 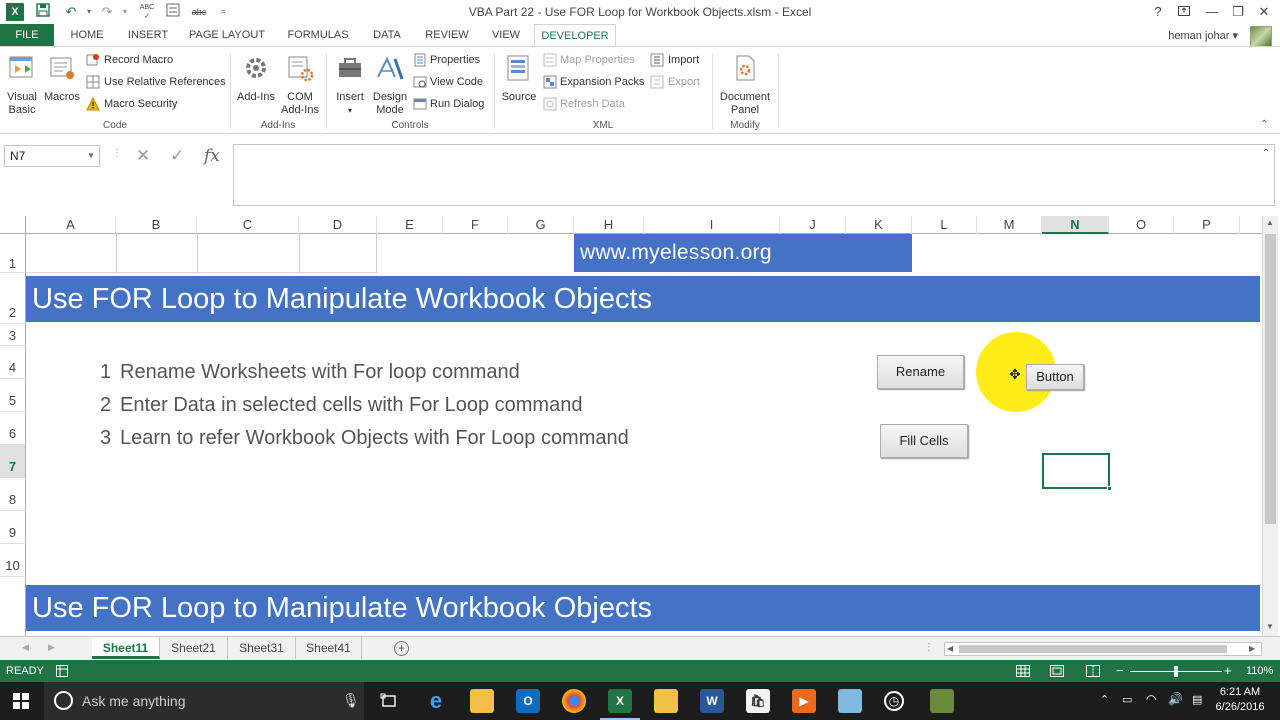 What do you see at coordinates (712, 701) in the screenshot?
I see `word-icon: W` at bounding box center [712, 701].